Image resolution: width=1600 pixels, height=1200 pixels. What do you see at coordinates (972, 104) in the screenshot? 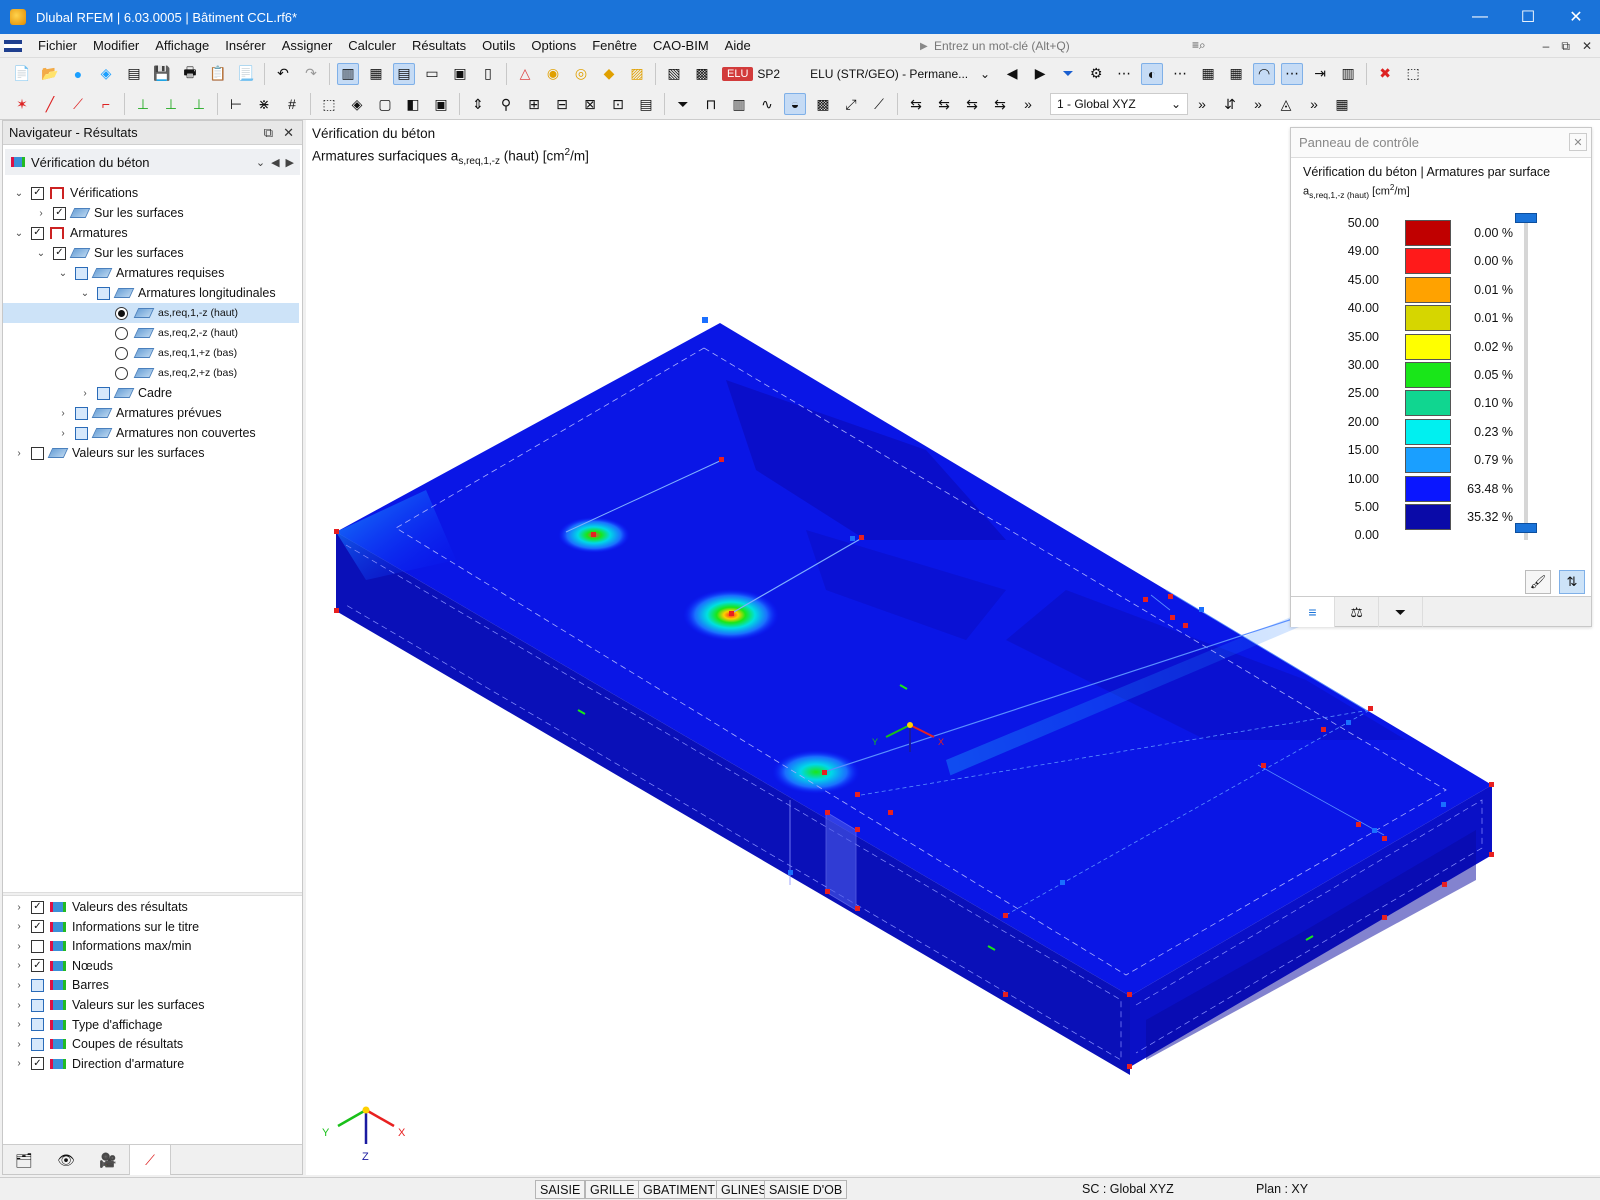
I see `view-left-icon: ⇆` at bounding box center [972, 104].